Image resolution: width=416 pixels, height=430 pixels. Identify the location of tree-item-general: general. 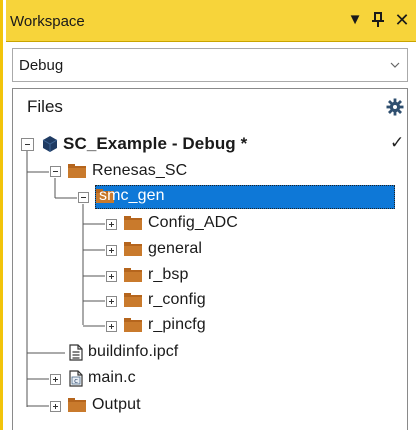
(199, 250).